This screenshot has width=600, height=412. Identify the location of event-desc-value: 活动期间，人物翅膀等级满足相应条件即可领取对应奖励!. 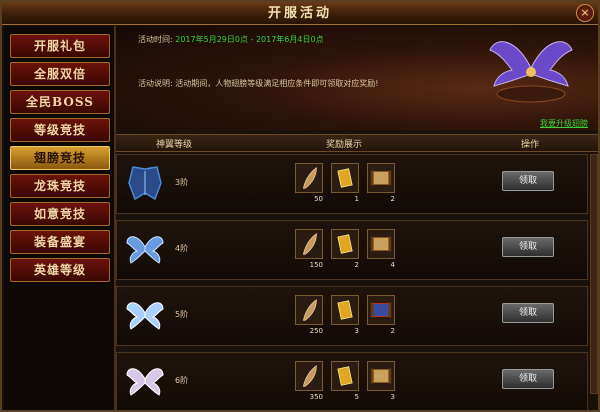
(277, 83).